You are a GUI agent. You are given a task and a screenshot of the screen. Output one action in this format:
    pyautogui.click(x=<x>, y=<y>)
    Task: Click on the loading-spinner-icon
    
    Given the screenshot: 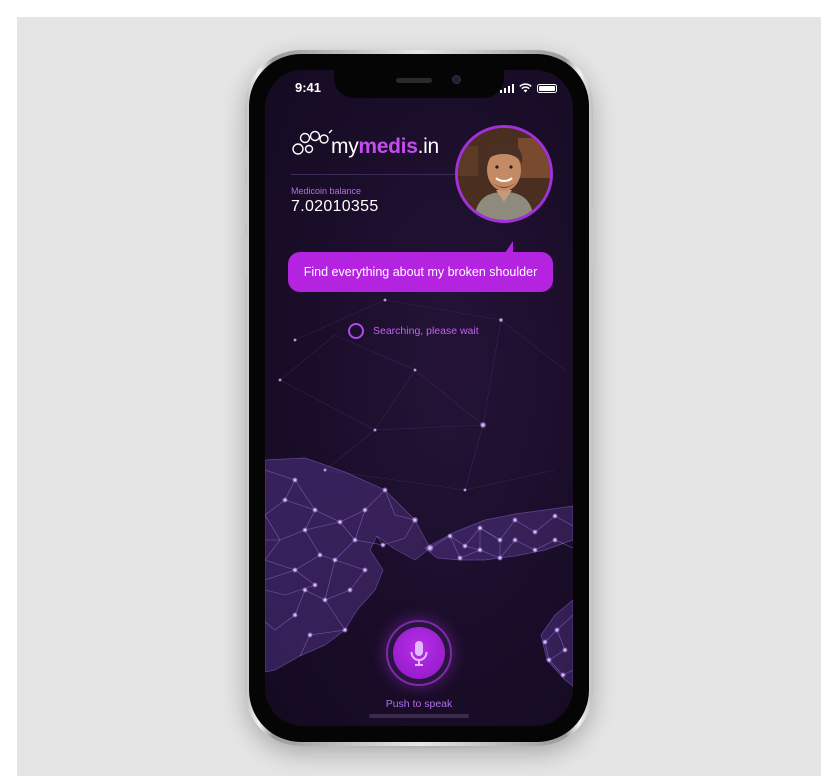 What is the action you would take?
    pyautogui.click(x=356, y=331)
    